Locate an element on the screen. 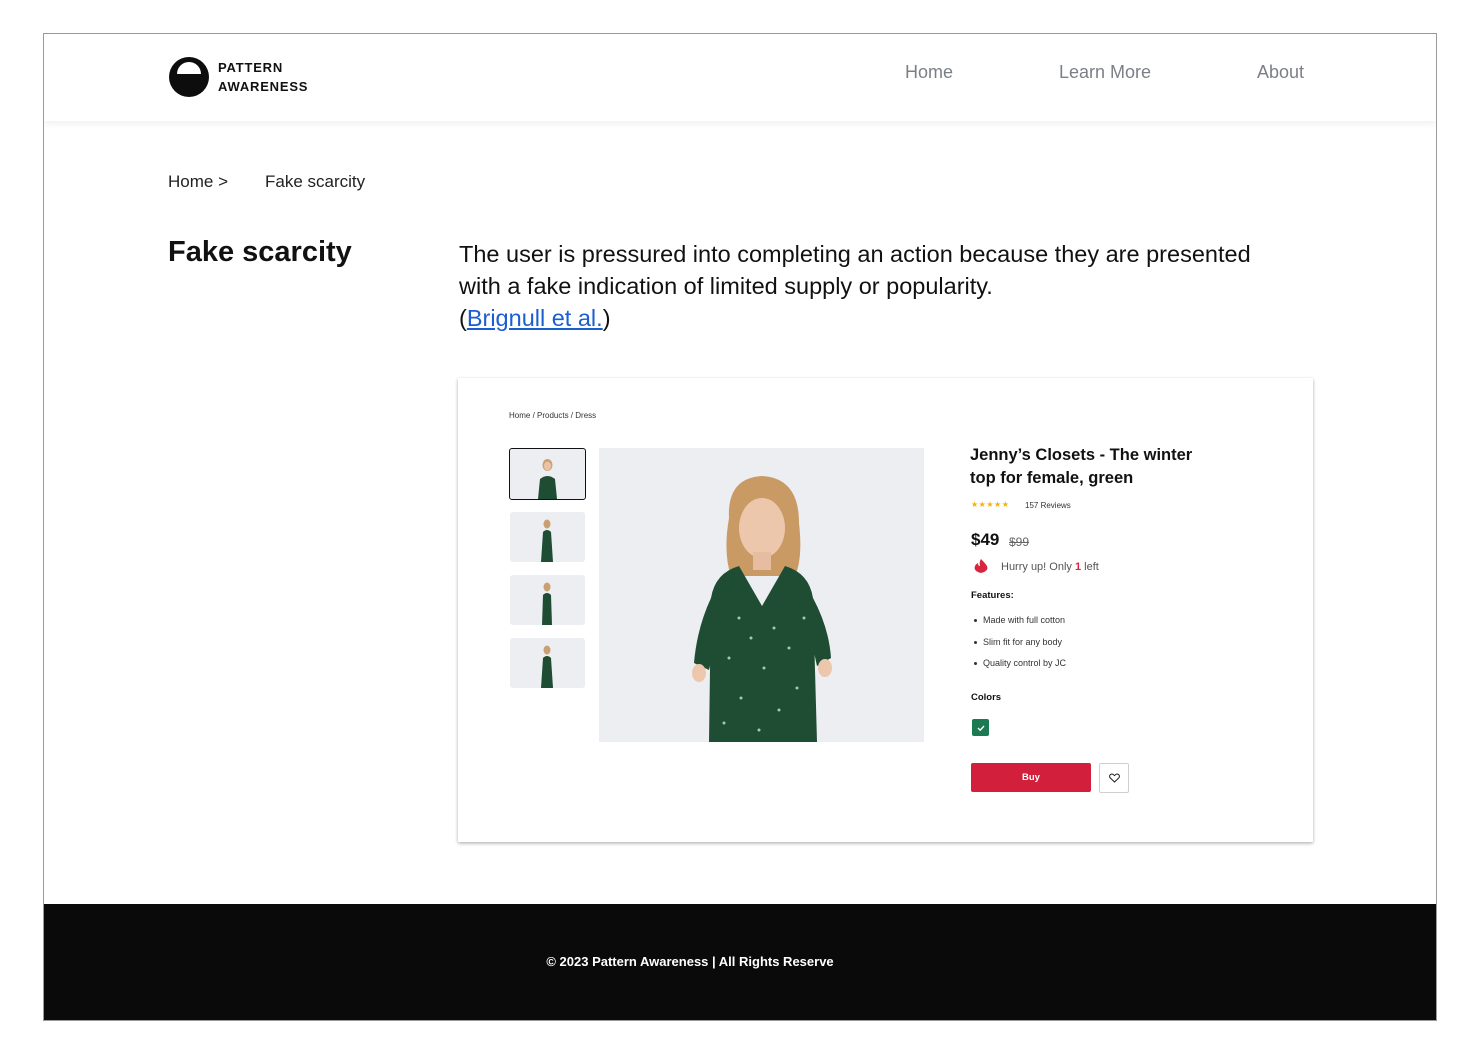  demo-breadcrumb: Home / Products / Dress is located at coordinates (553, 415).